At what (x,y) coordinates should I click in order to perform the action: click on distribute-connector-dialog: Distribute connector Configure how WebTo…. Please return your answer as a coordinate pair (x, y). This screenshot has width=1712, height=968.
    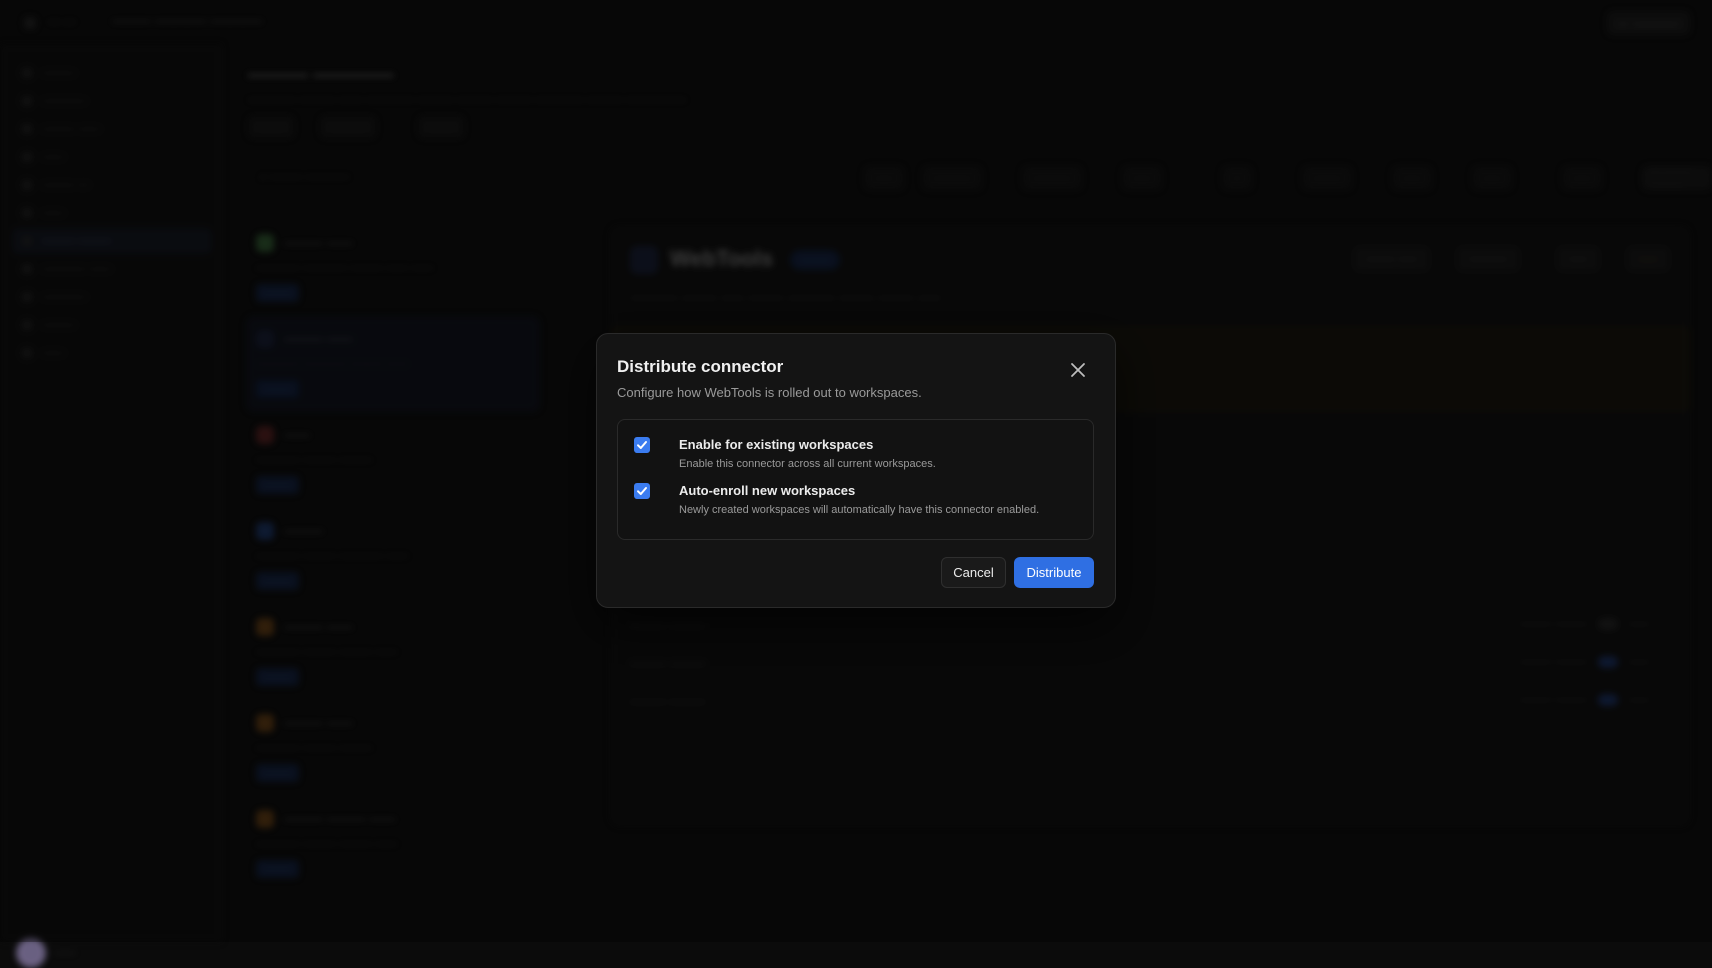
    Looking at the image, I should click on (856, 470).